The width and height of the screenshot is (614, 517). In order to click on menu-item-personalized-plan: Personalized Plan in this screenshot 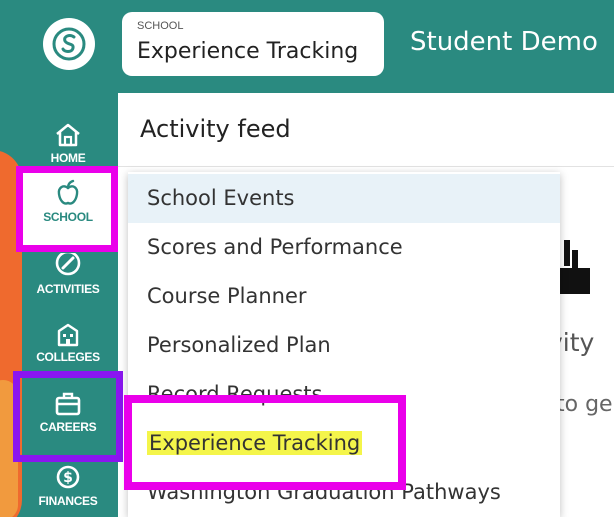, I will do `click(344, 345)`.